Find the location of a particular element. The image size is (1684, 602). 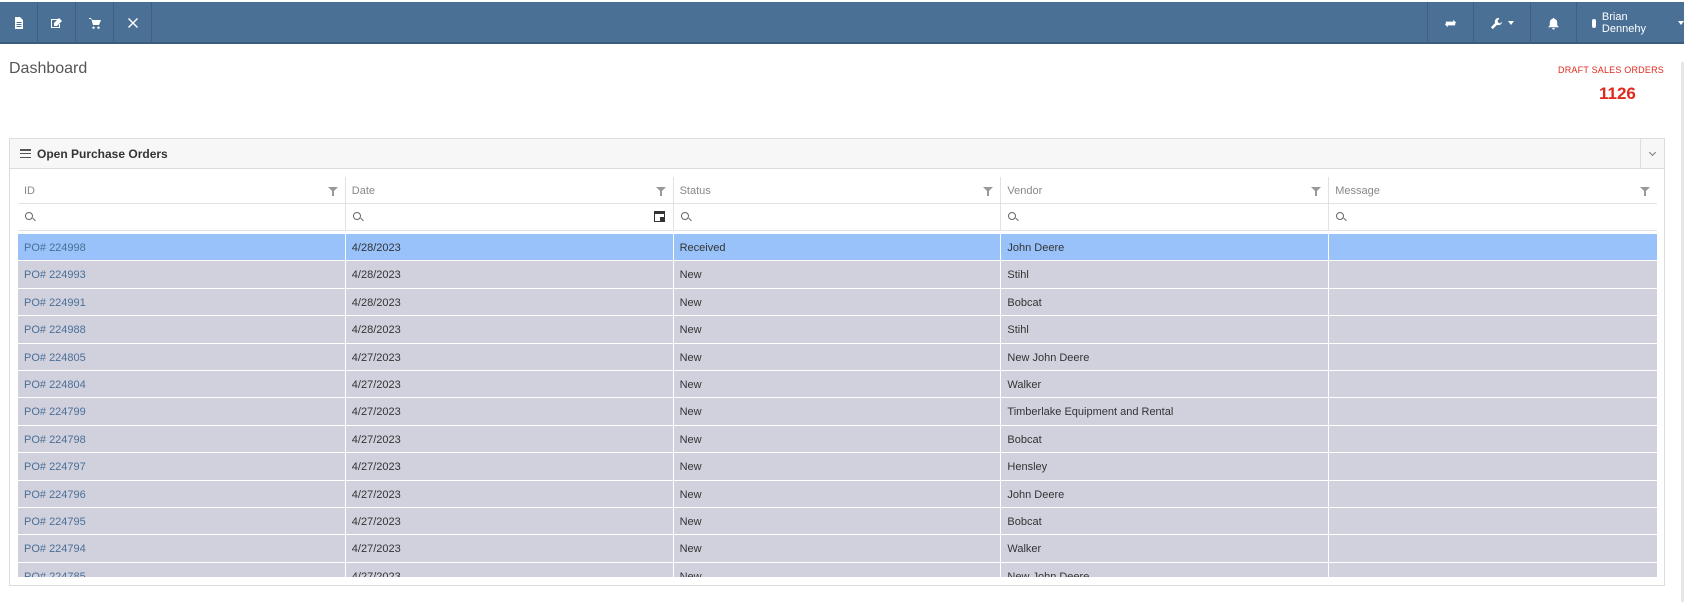

cell-id: PO# 224805 is located at coordinates (182, 356).